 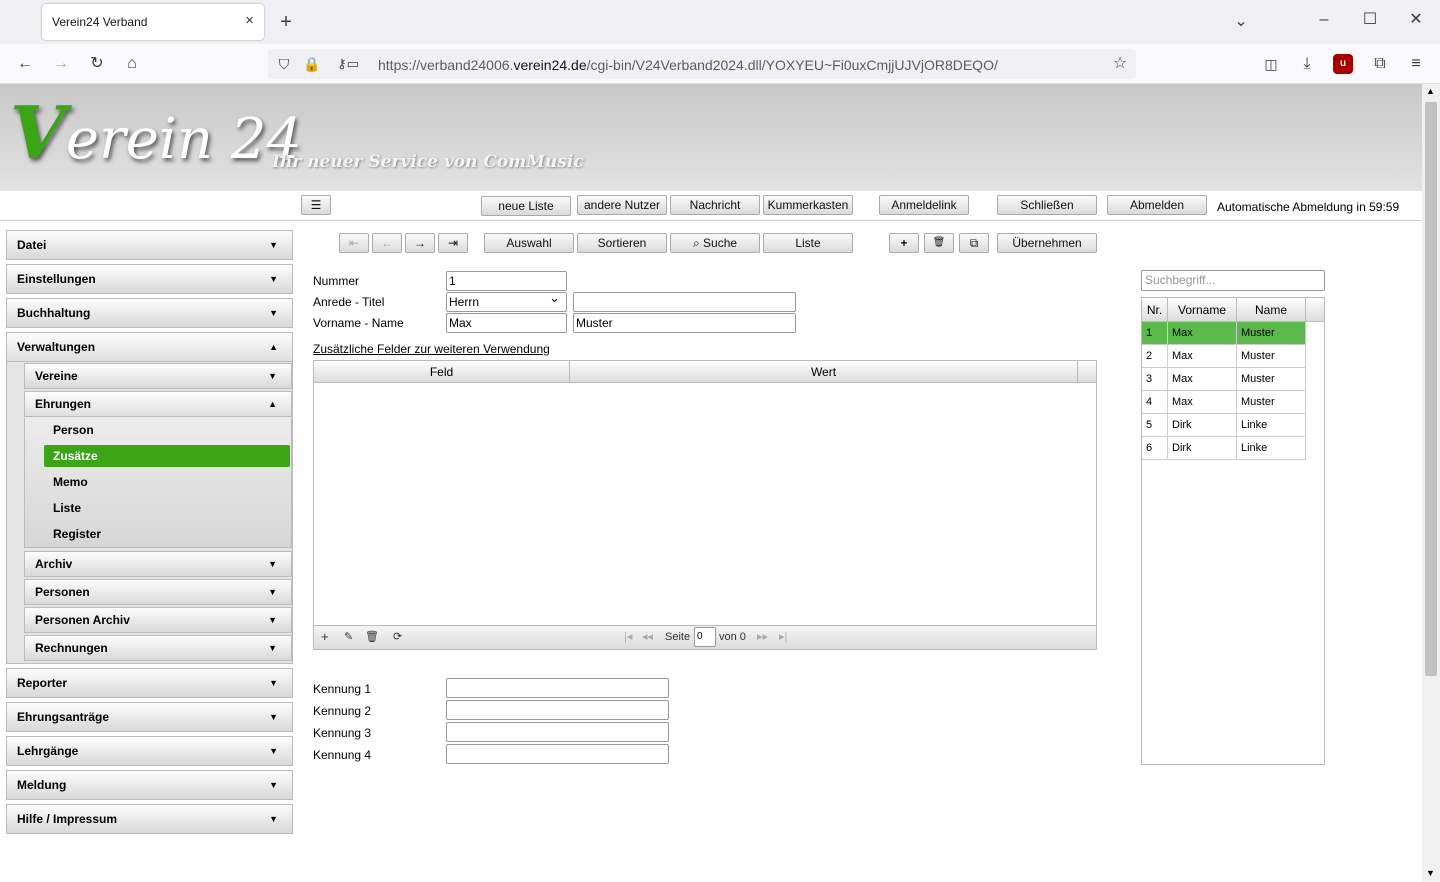 What do you see at coordinates (387, 243) in the screenshot?
I see `prev-record-button: ←` at bounding box center [387, 243].